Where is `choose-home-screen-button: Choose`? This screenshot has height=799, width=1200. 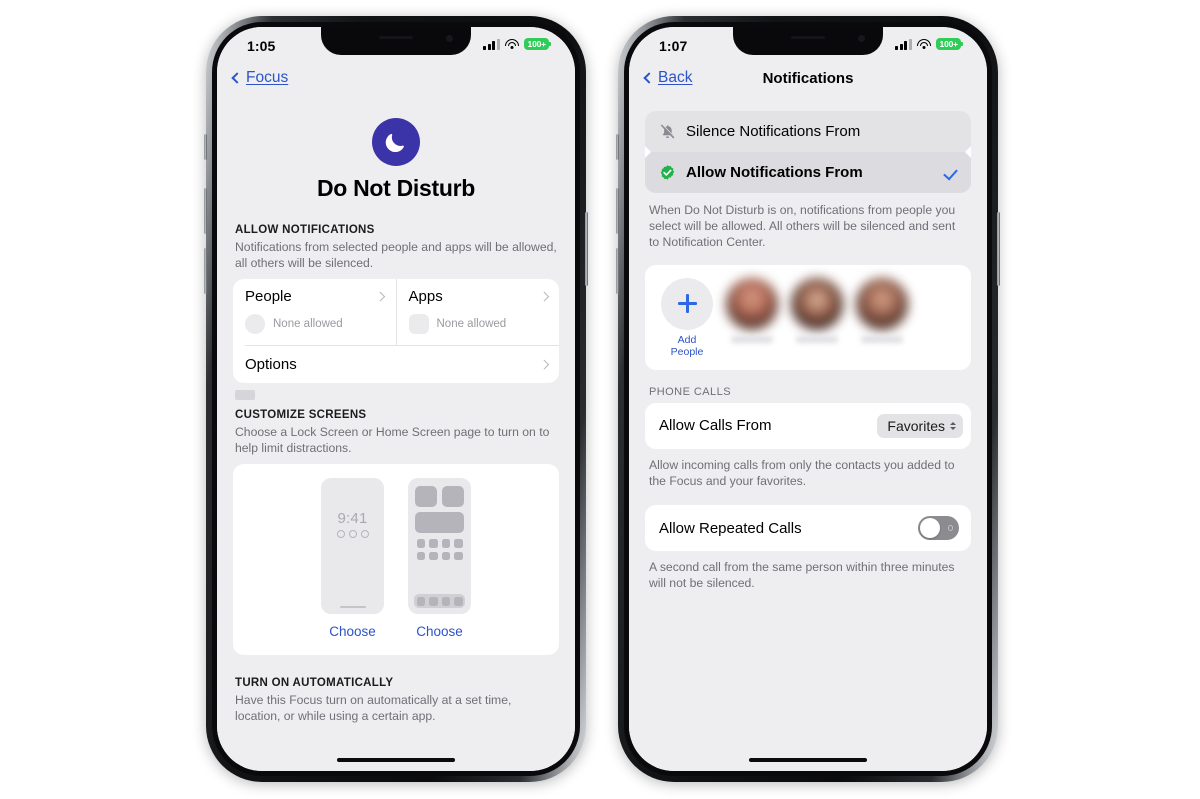 choose-home-screen-button: Choose is located at coordinates (439, 631).